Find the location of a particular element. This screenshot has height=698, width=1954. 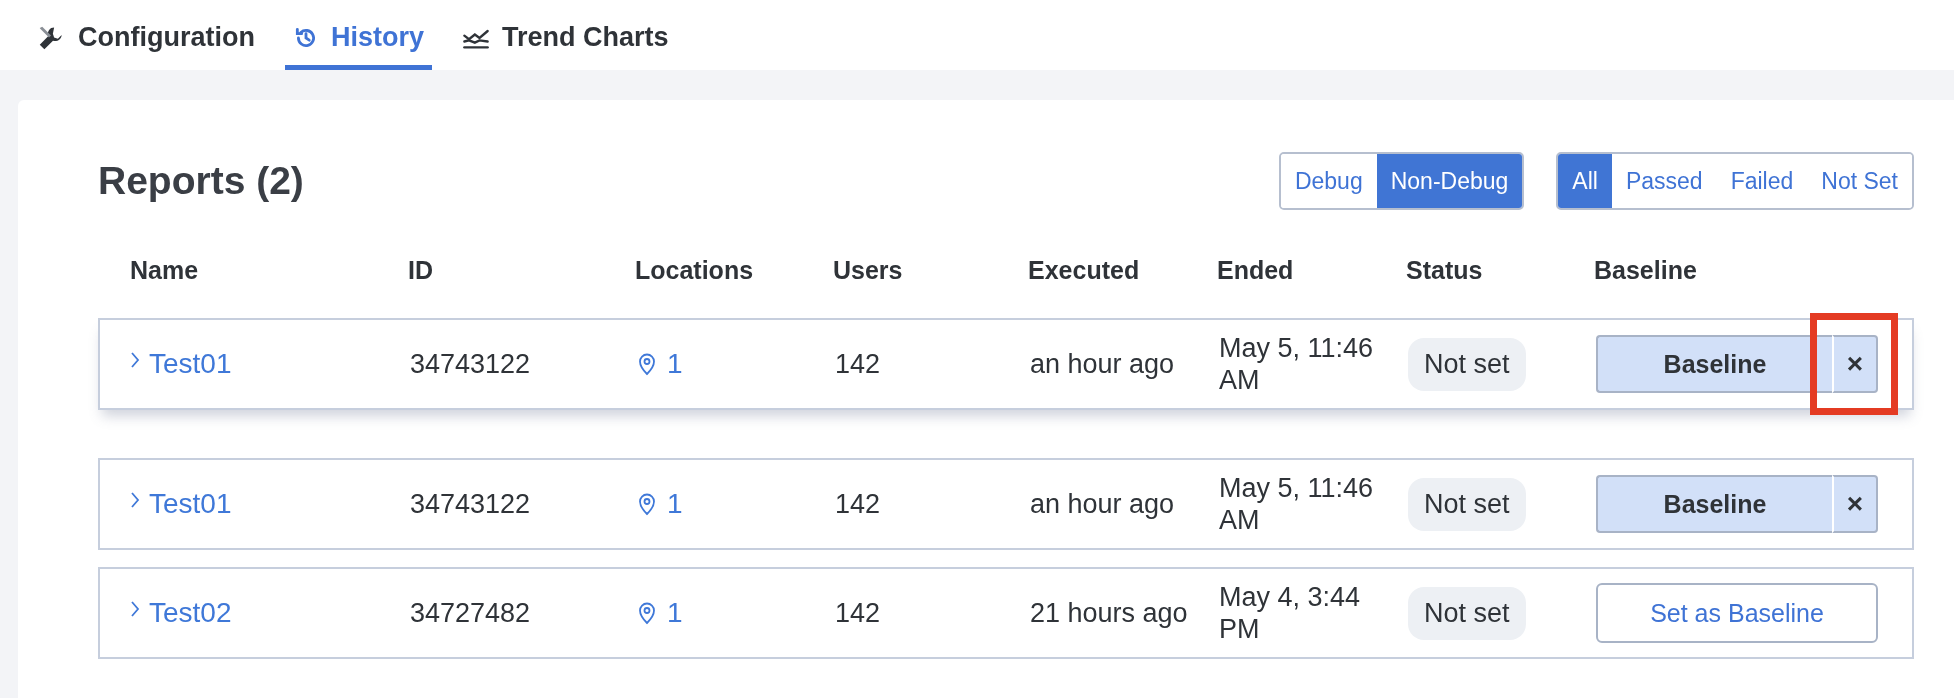

column-header: Executed is located at coordinates (1122, 270).